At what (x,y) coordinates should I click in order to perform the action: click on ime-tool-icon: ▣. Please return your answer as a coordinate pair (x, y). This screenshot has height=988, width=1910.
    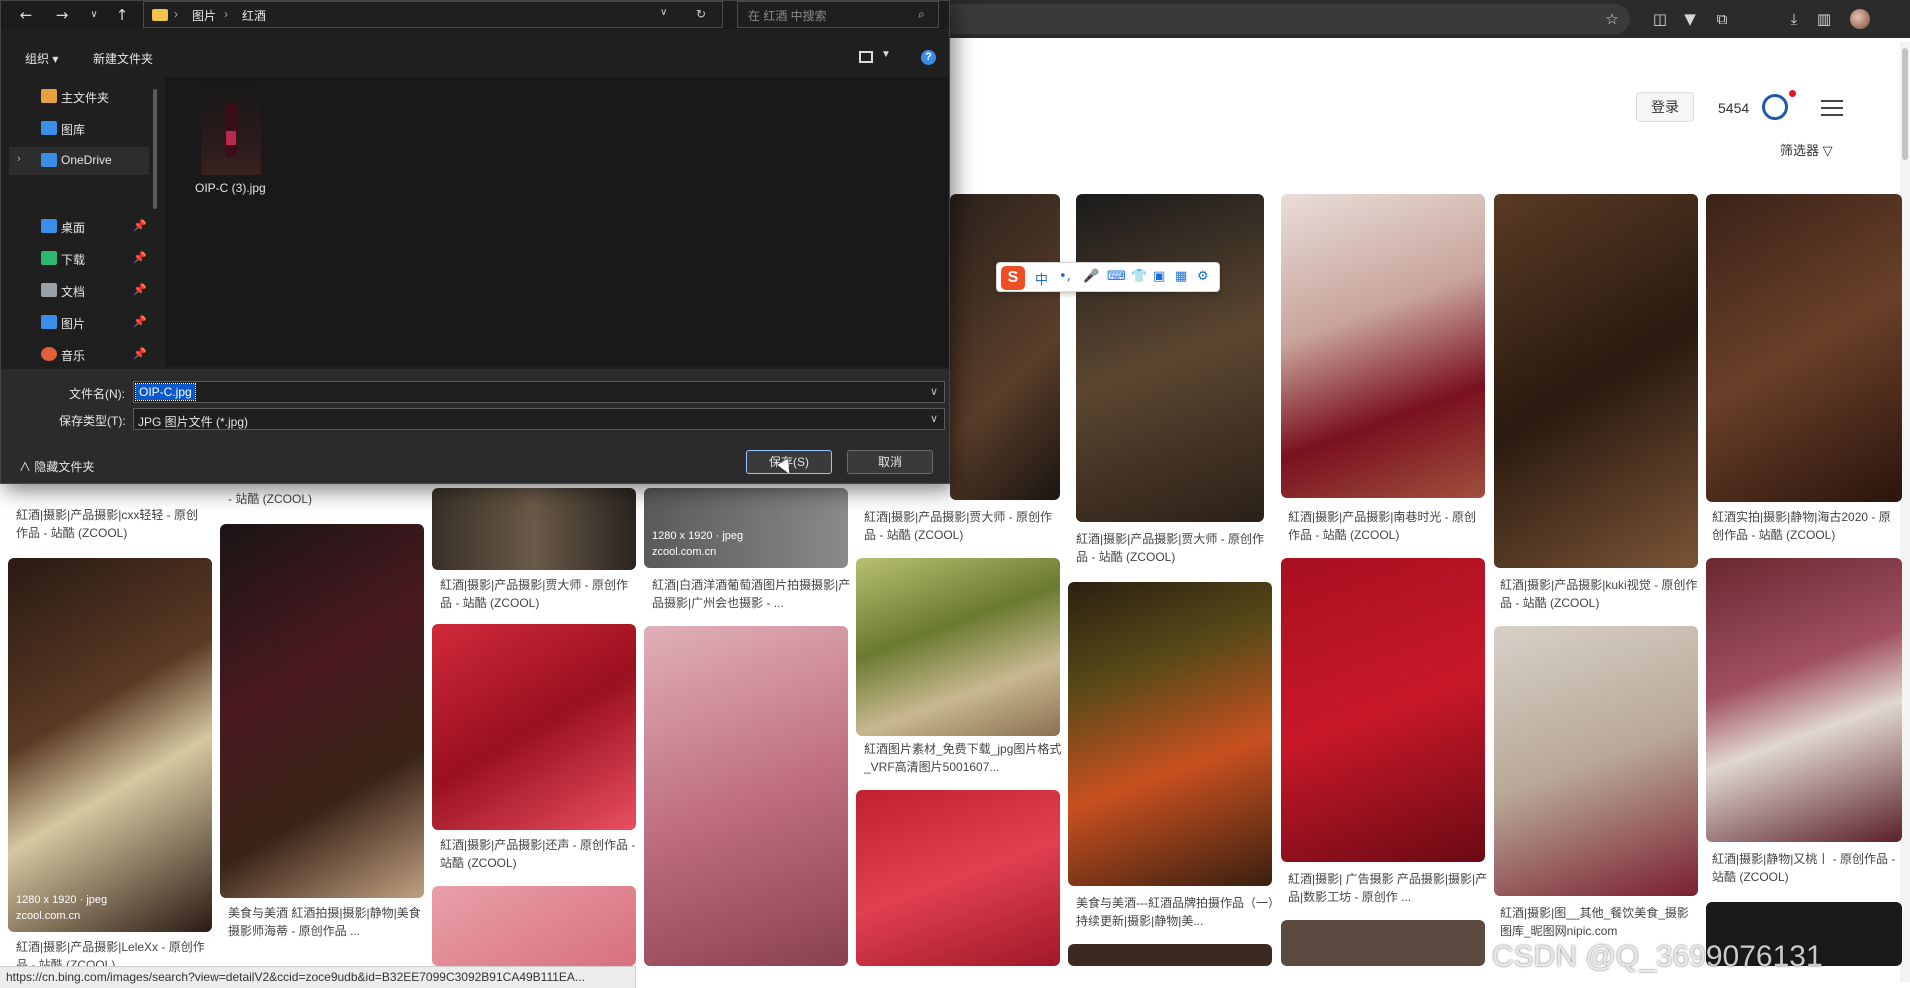
    Looking at the image, I should click on (1159, 276).